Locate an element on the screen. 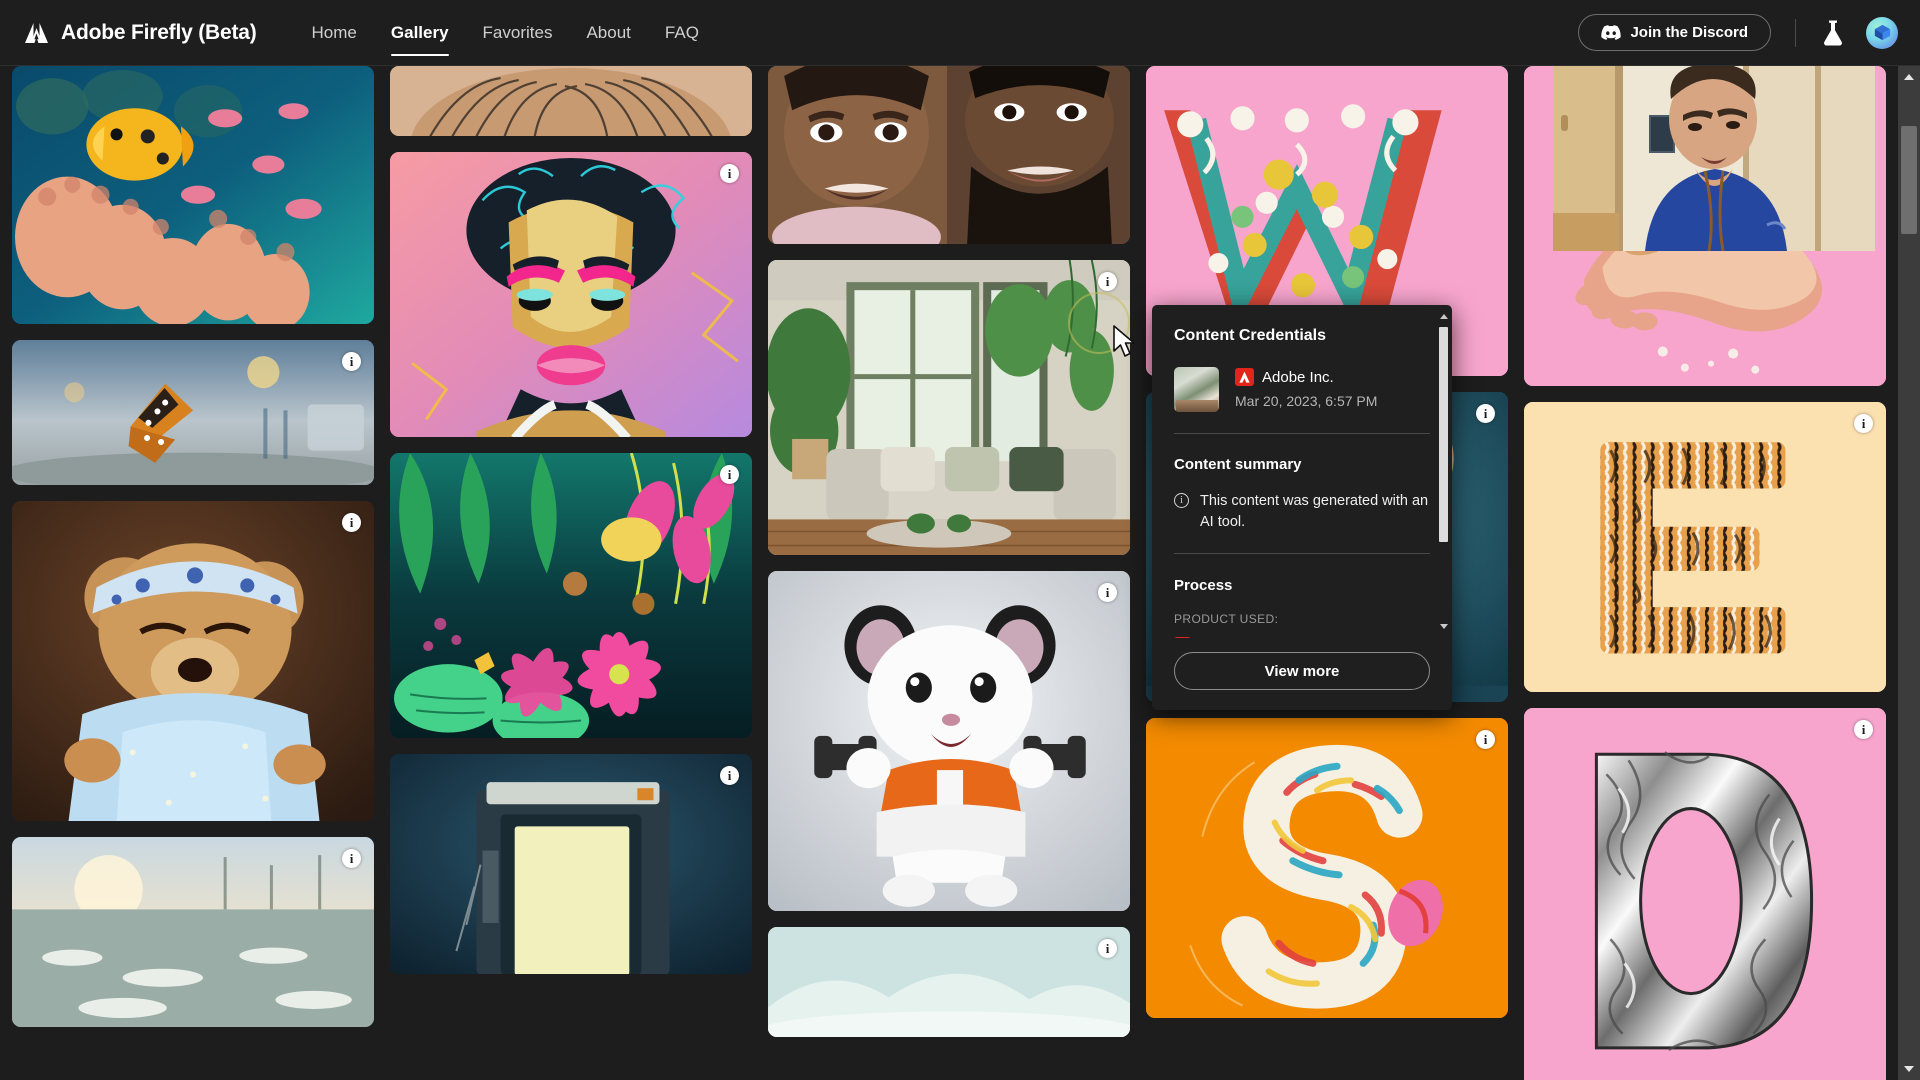 The image size is (1920, 1080). card-letter-d-foil-pink: i is located at coordinates (1705, 894).